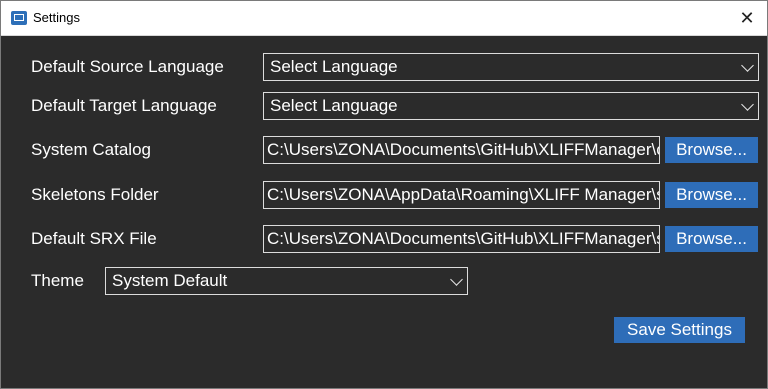 This screenshot has width=768, height=389. I want to click on theme-select: System Default, so click(286, 281).